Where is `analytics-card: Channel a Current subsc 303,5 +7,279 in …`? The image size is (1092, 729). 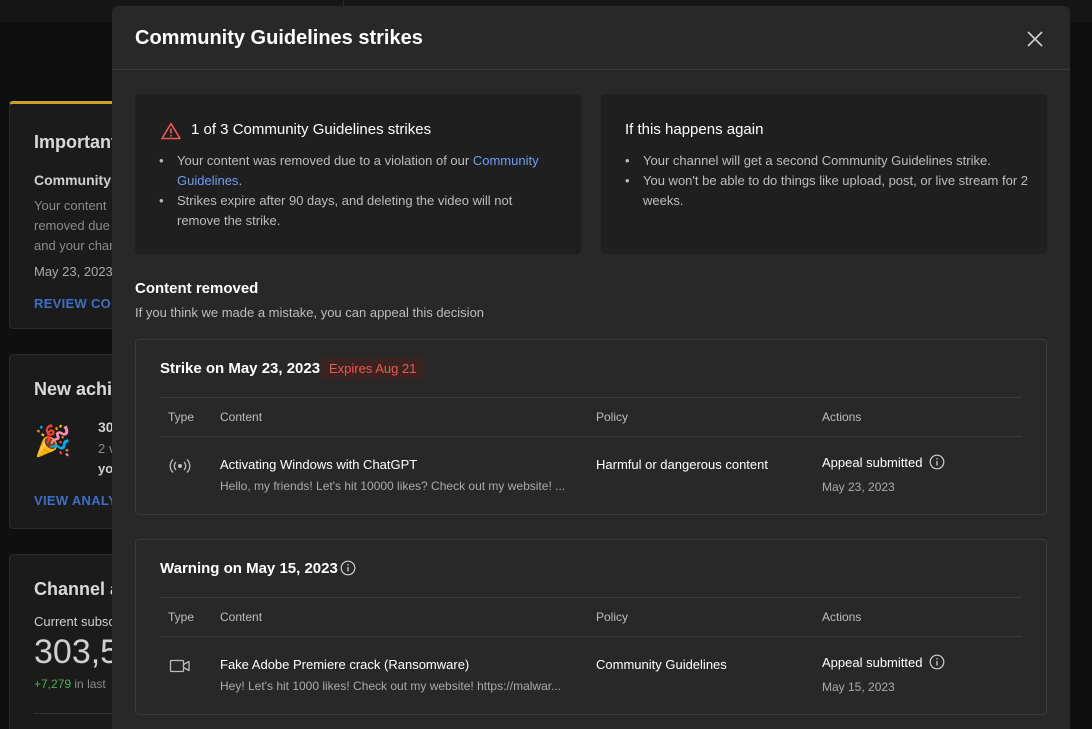
analytics-card: Channel a Current subsc 303,5 +7,279 in … is located at coordinates (64, 641).